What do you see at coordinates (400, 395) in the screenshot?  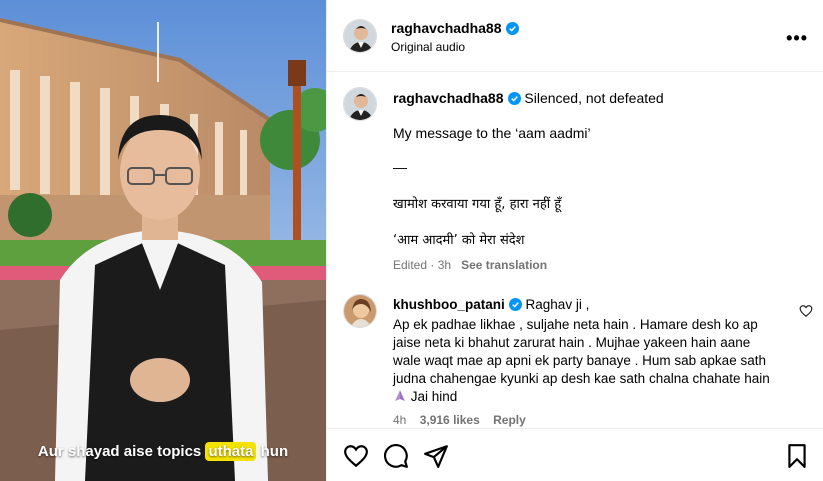 I see `folded-hands-emoji-icon` at bounding box center [400, 395].